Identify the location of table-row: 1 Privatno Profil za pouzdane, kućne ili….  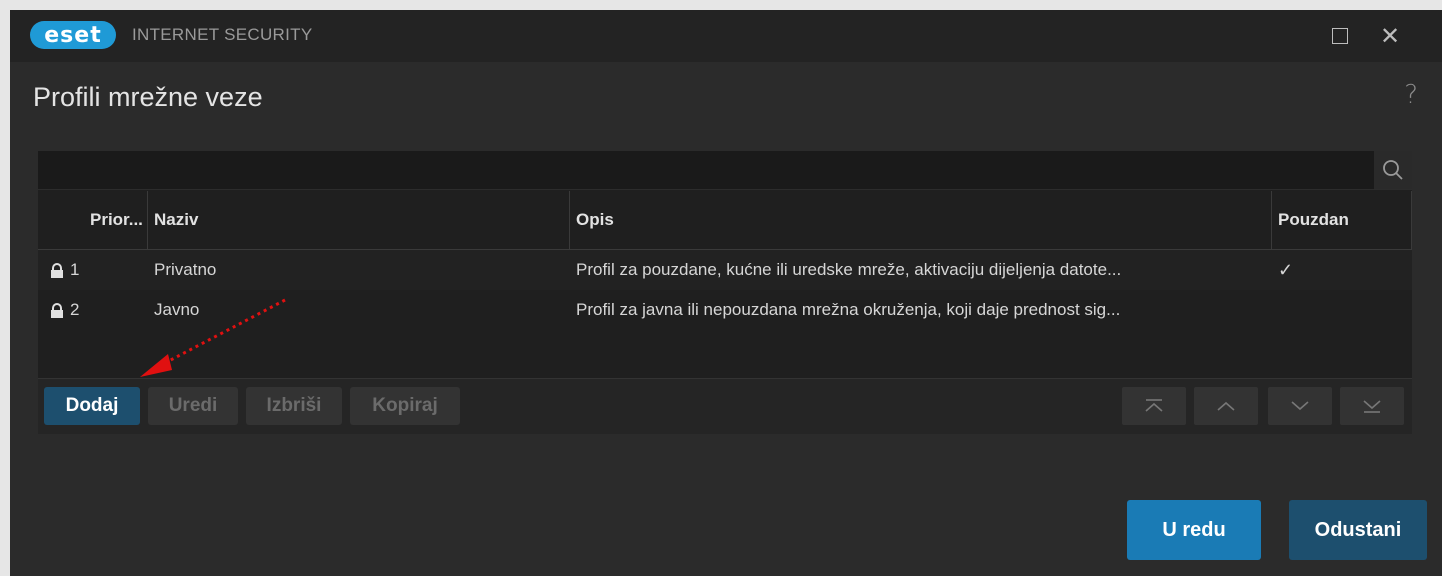
(725, 270).